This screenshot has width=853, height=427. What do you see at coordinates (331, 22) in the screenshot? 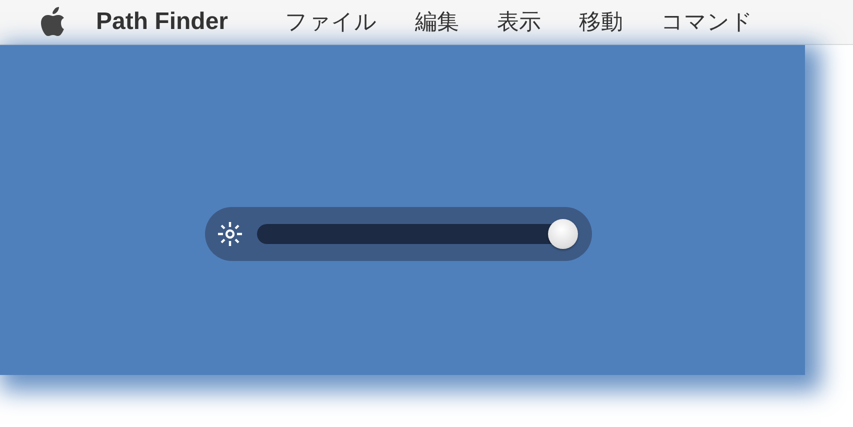
I see `menu-item: ファイル` at bounding box center [331, 22].